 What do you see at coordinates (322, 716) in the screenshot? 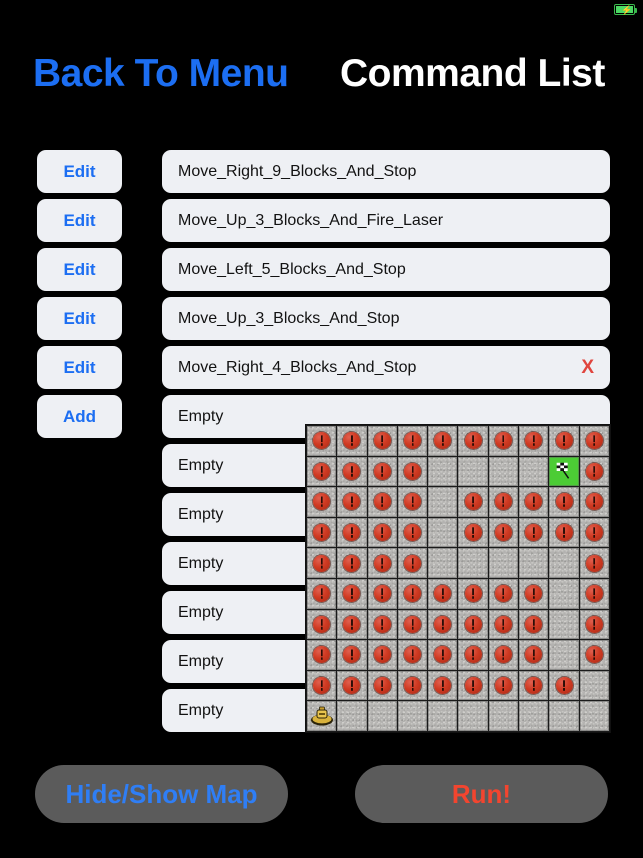
I see `map-cell-player` at bounding box center [322, 716].